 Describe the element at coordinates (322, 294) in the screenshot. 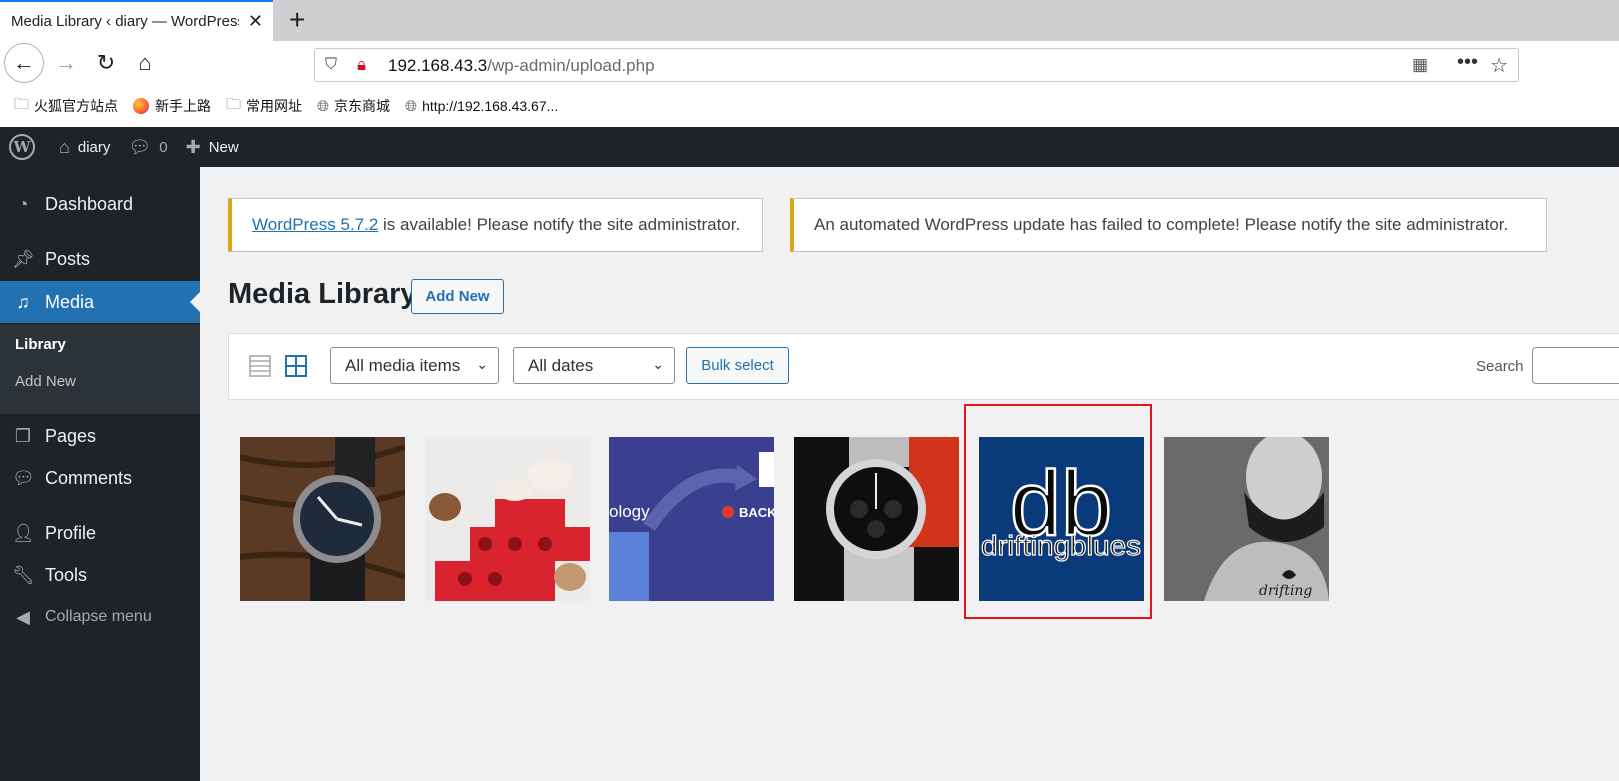

I see `page-title: Media Library` at that location.